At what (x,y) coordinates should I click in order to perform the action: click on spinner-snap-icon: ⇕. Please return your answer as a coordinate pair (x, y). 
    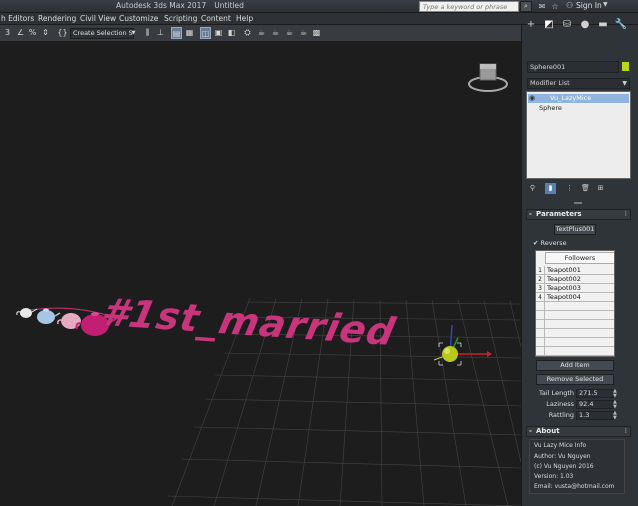
    Looking at the image, I should click on (45, 33).